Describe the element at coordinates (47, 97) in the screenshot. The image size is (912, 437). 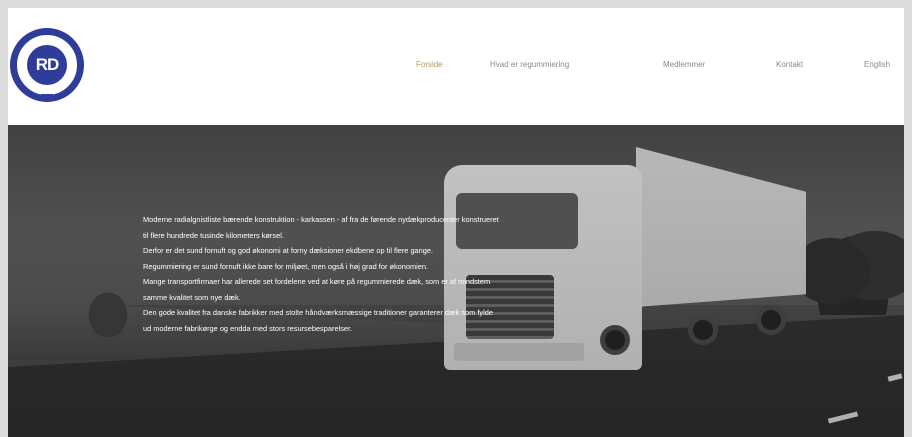
I see `logo-ribbon` at that location.